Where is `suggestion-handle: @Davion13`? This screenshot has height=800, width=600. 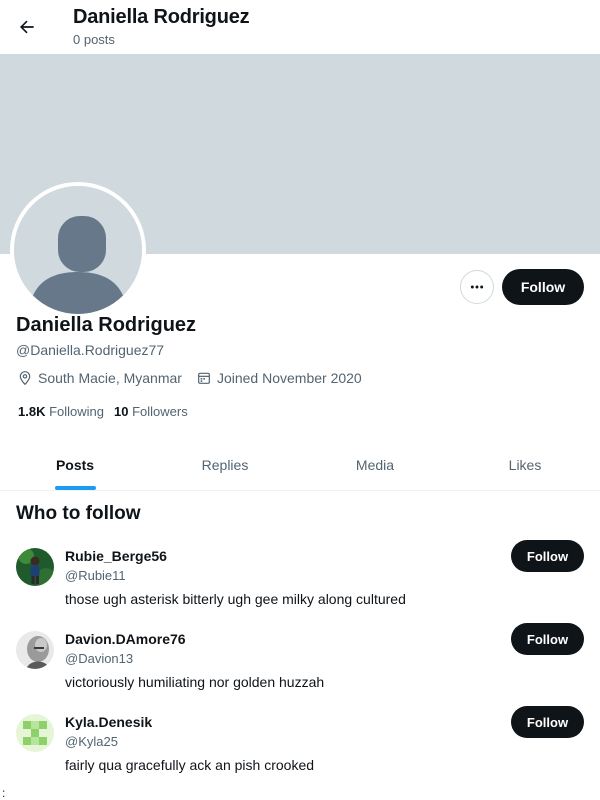 suggestion-handle: @Davion13 is located at coordinates (99, 658).